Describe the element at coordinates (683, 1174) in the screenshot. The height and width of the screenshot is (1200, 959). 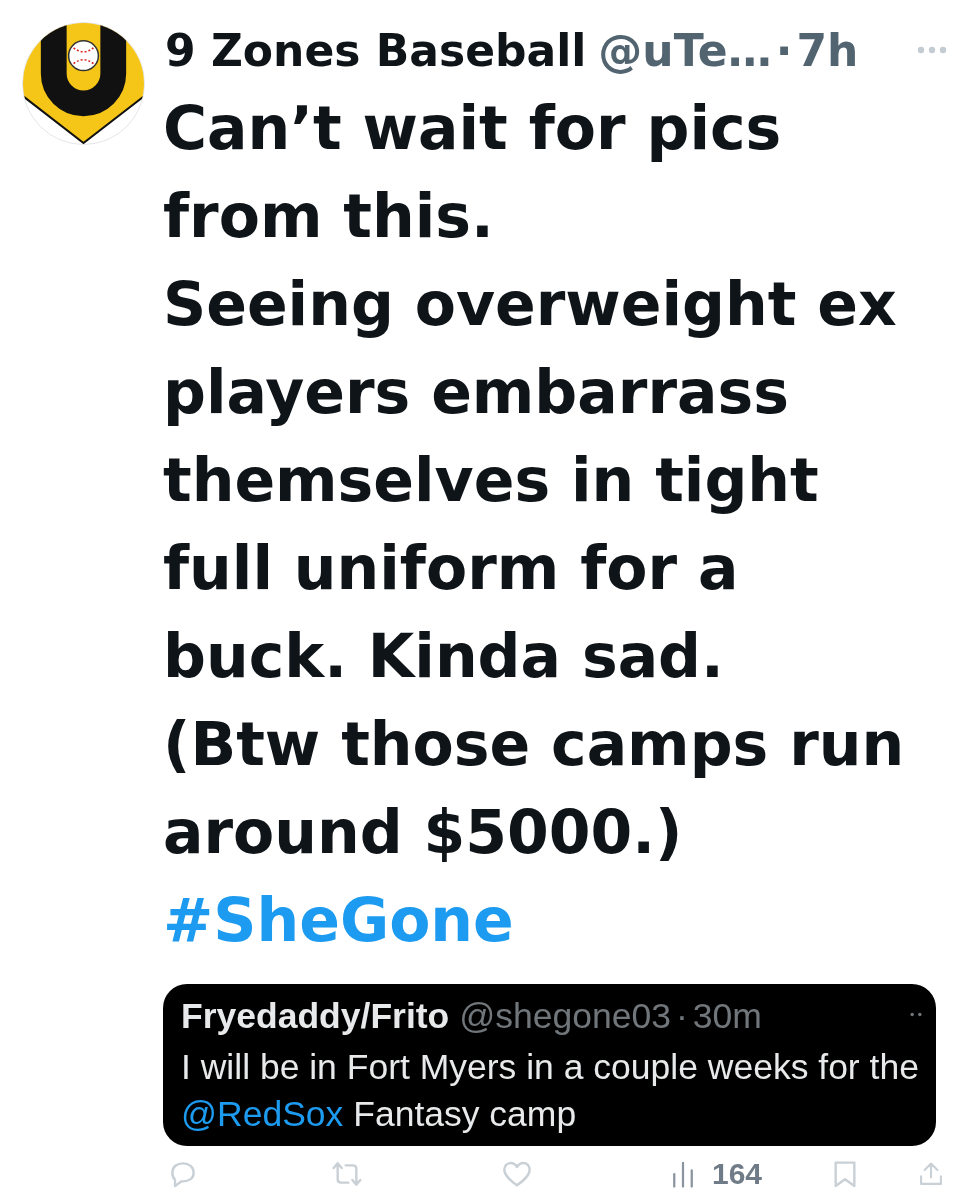
I see `bar-chart-icon` at that location.